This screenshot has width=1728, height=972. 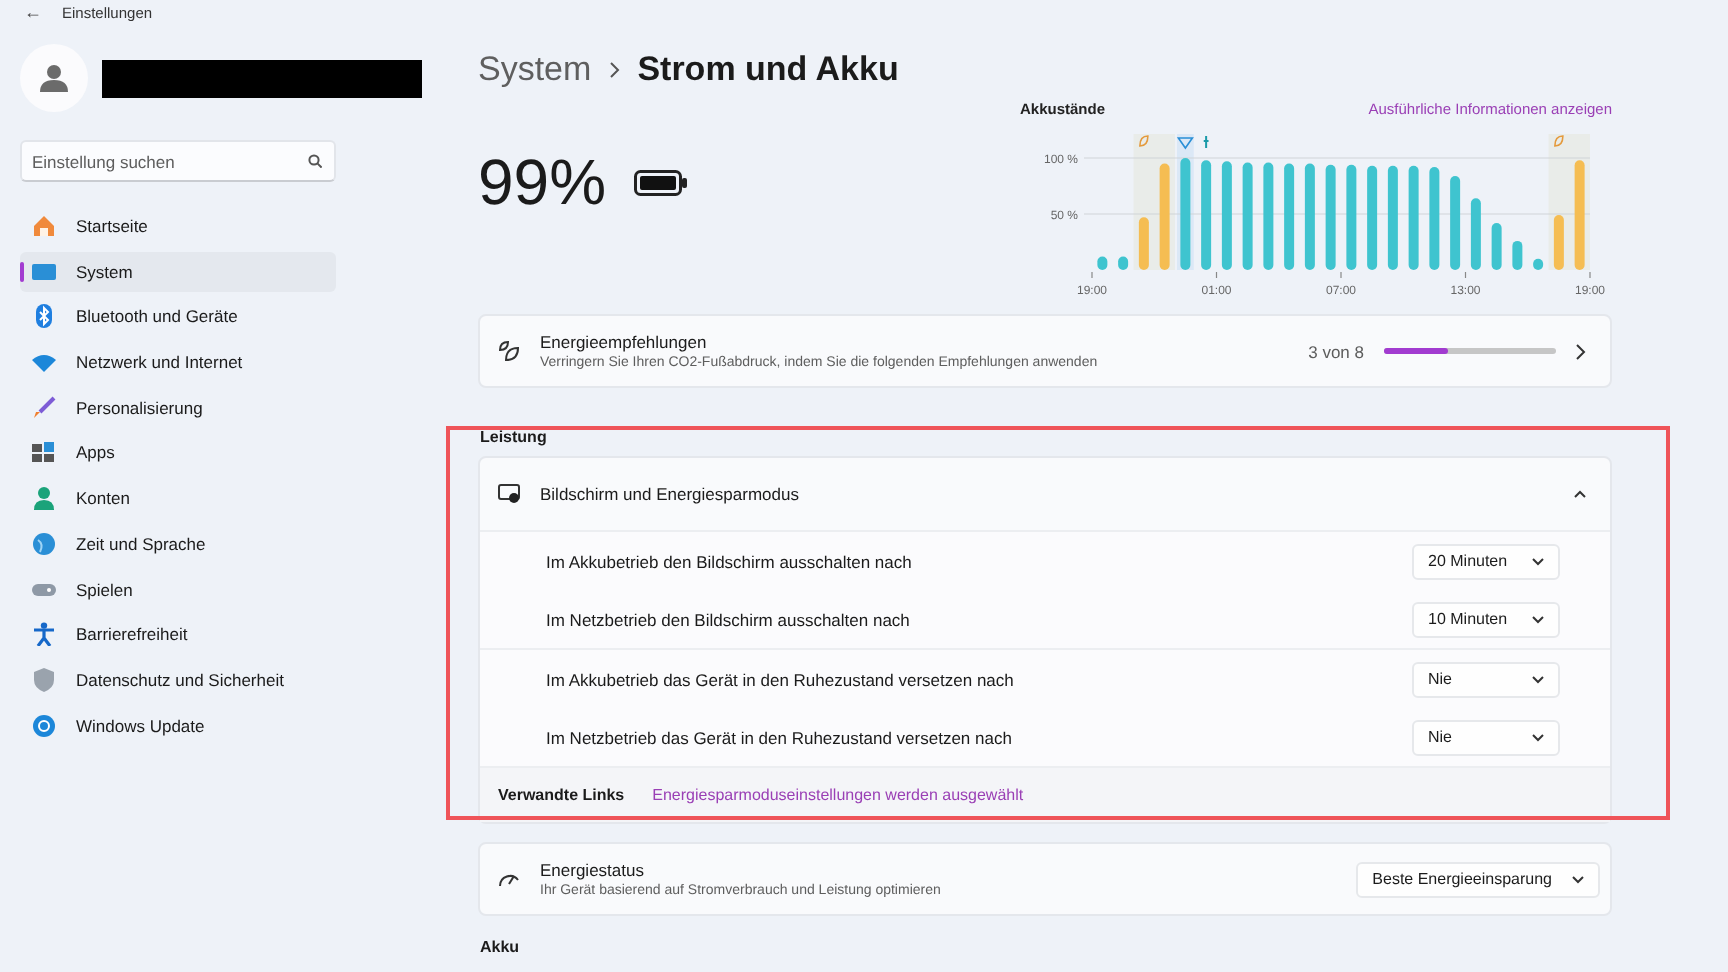 I want to click on apps-icon, so click(x=44, y=452).